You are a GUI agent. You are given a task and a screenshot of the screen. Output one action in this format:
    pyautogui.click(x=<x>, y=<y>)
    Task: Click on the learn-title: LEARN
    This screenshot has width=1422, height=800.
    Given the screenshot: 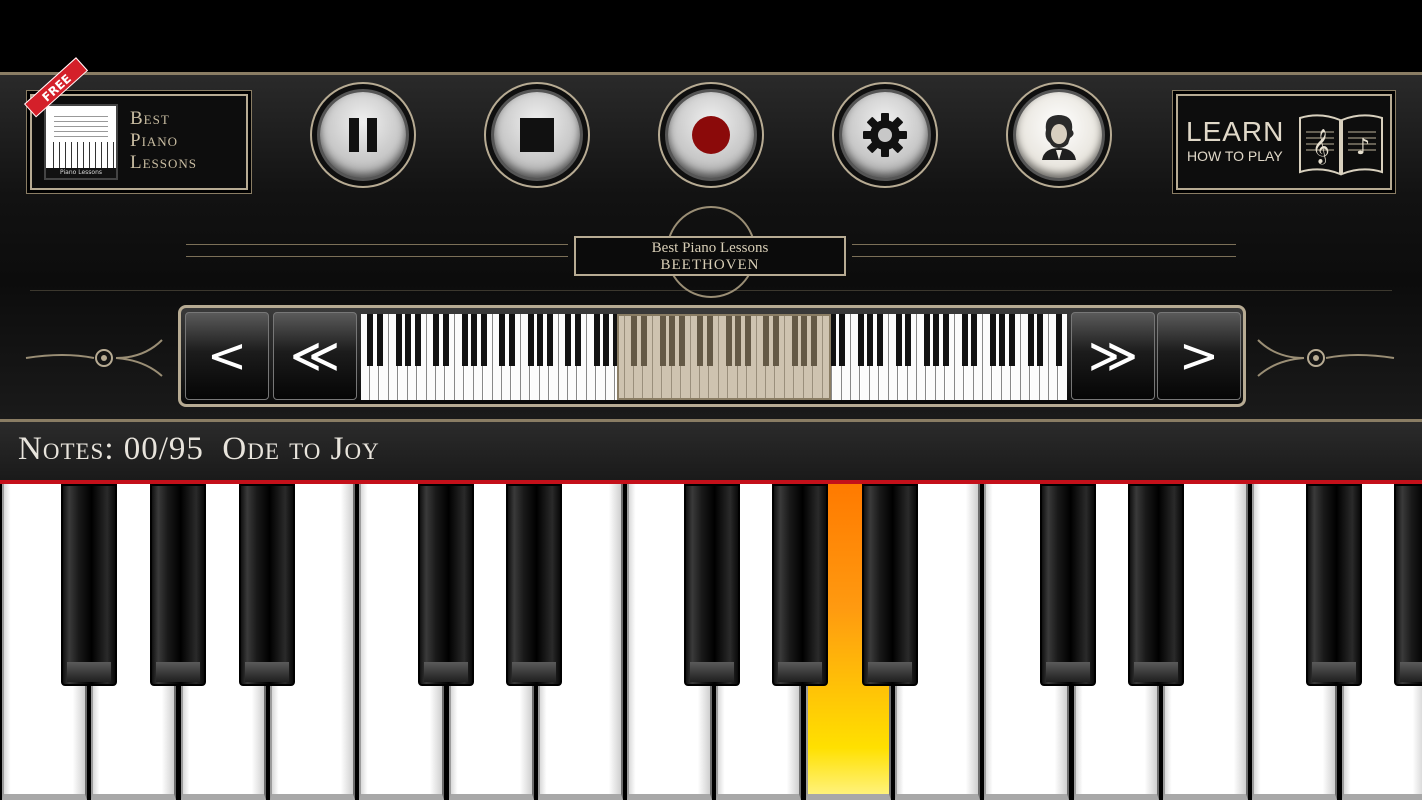 What is the action you would take?
    pyautogui.click(x=1235, y=131)
    